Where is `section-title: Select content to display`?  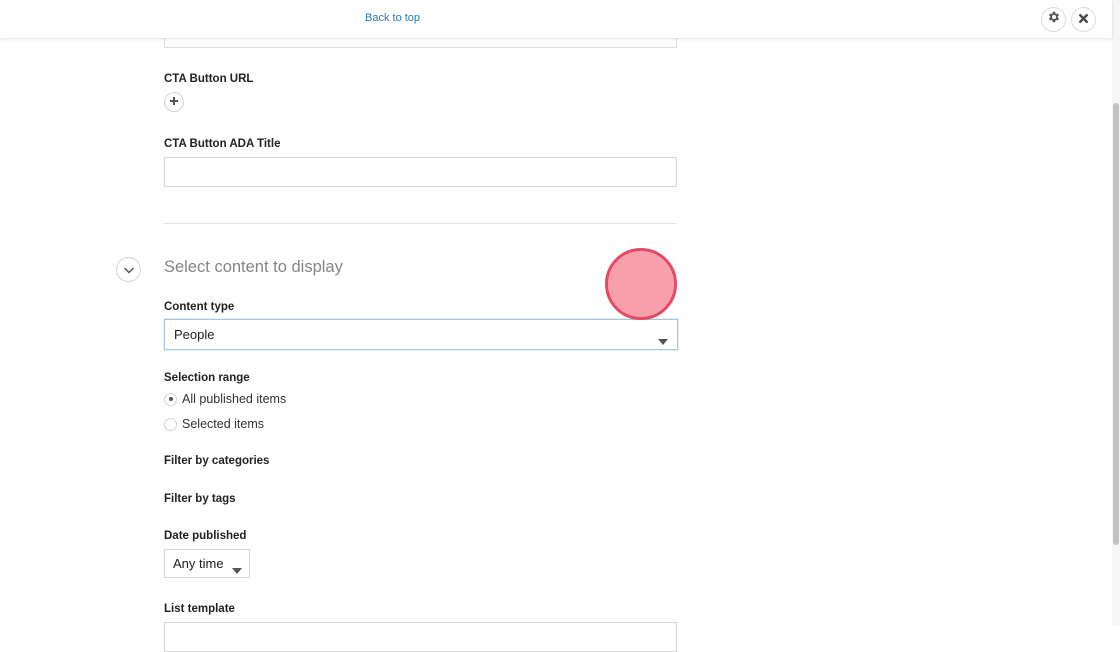
section-title: Select content to display is located at coordinates (253, 267).